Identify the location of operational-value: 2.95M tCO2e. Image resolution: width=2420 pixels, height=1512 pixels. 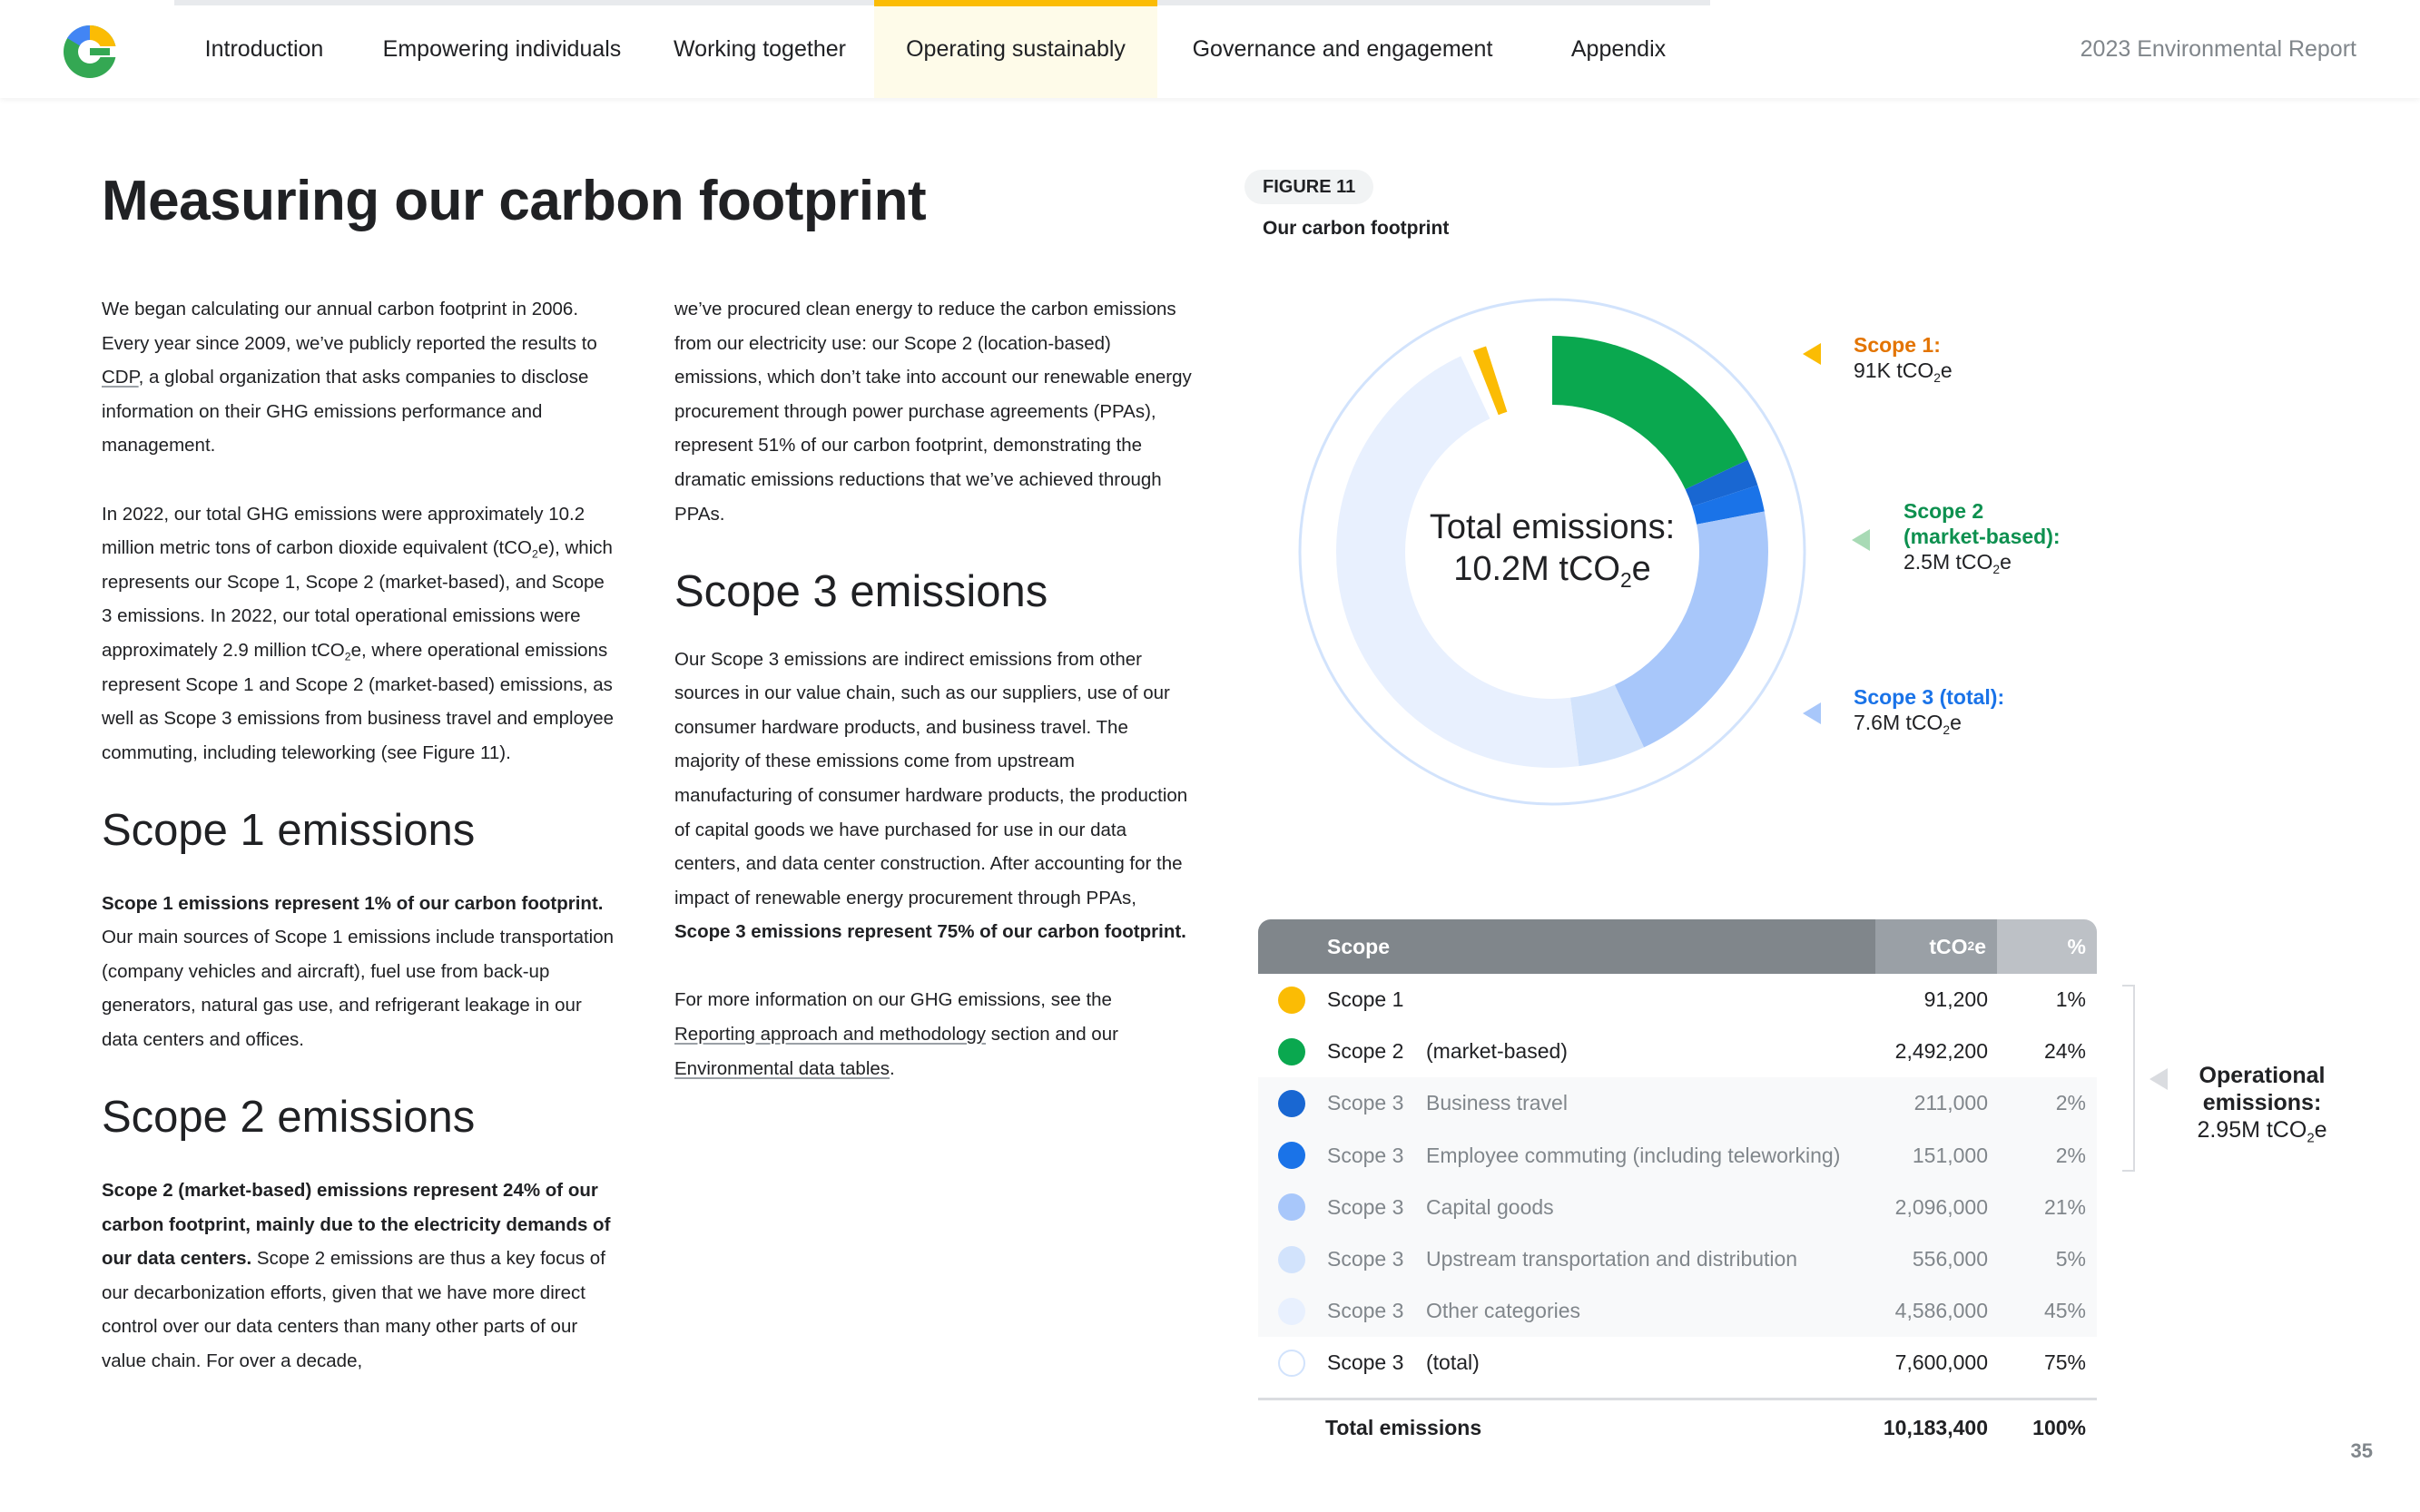
(2262, 1130).